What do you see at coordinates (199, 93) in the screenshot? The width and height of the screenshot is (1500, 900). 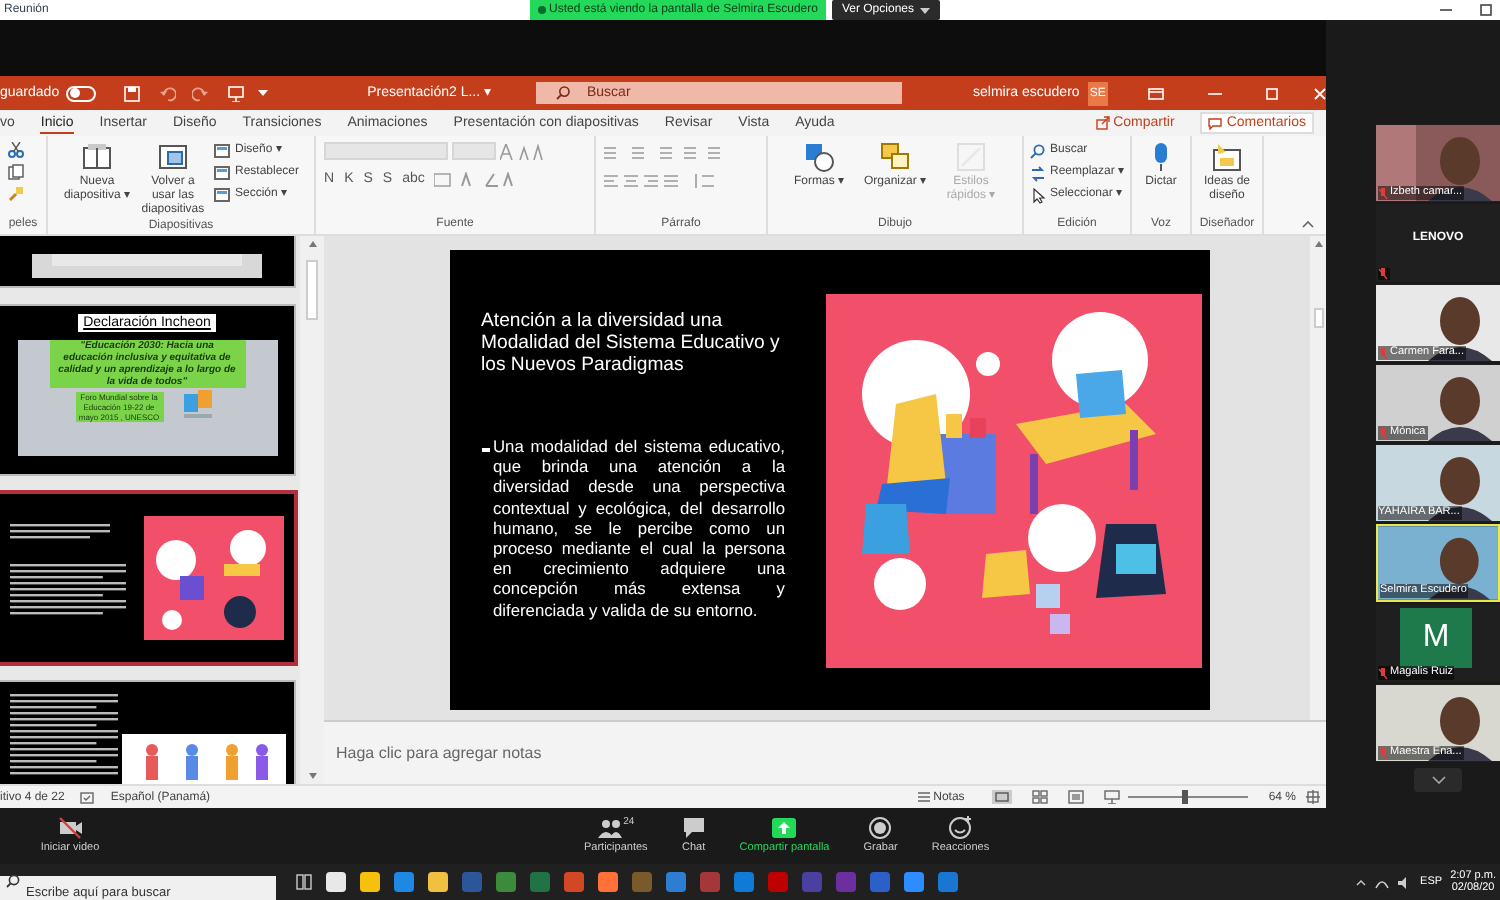 I see `redo-icon` at bounding box center [199, 93].